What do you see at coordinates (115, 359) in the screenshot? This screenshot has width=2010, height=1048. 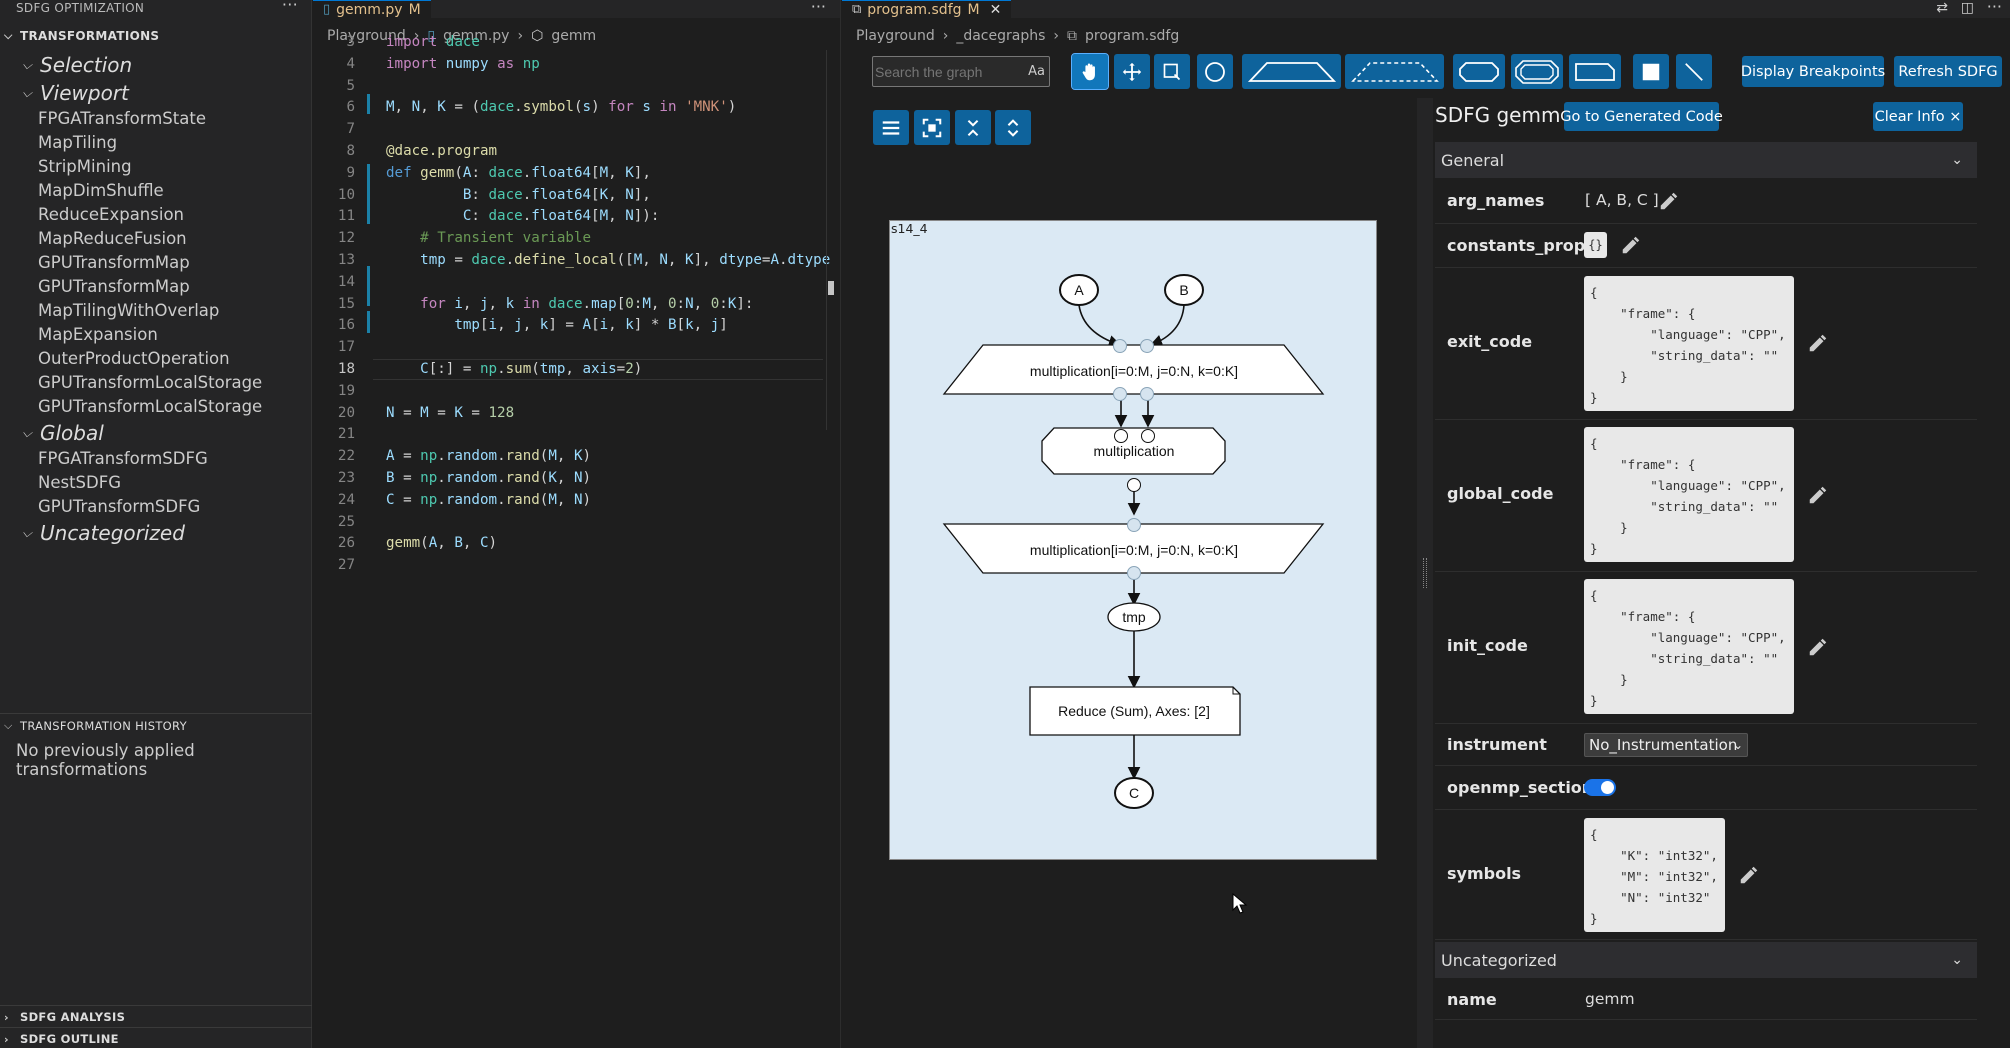 I see `transformation-item: OuterProductOperation` at bounding box center [115, 359].